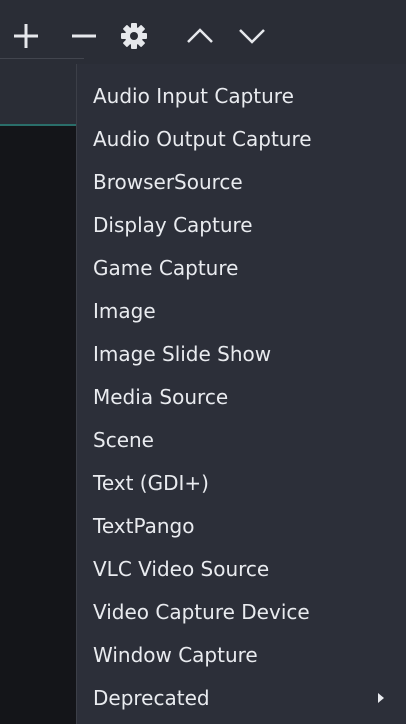 This screenshot has height=724, width=406. I want to click on move-source-down-button, so click(252, 36).